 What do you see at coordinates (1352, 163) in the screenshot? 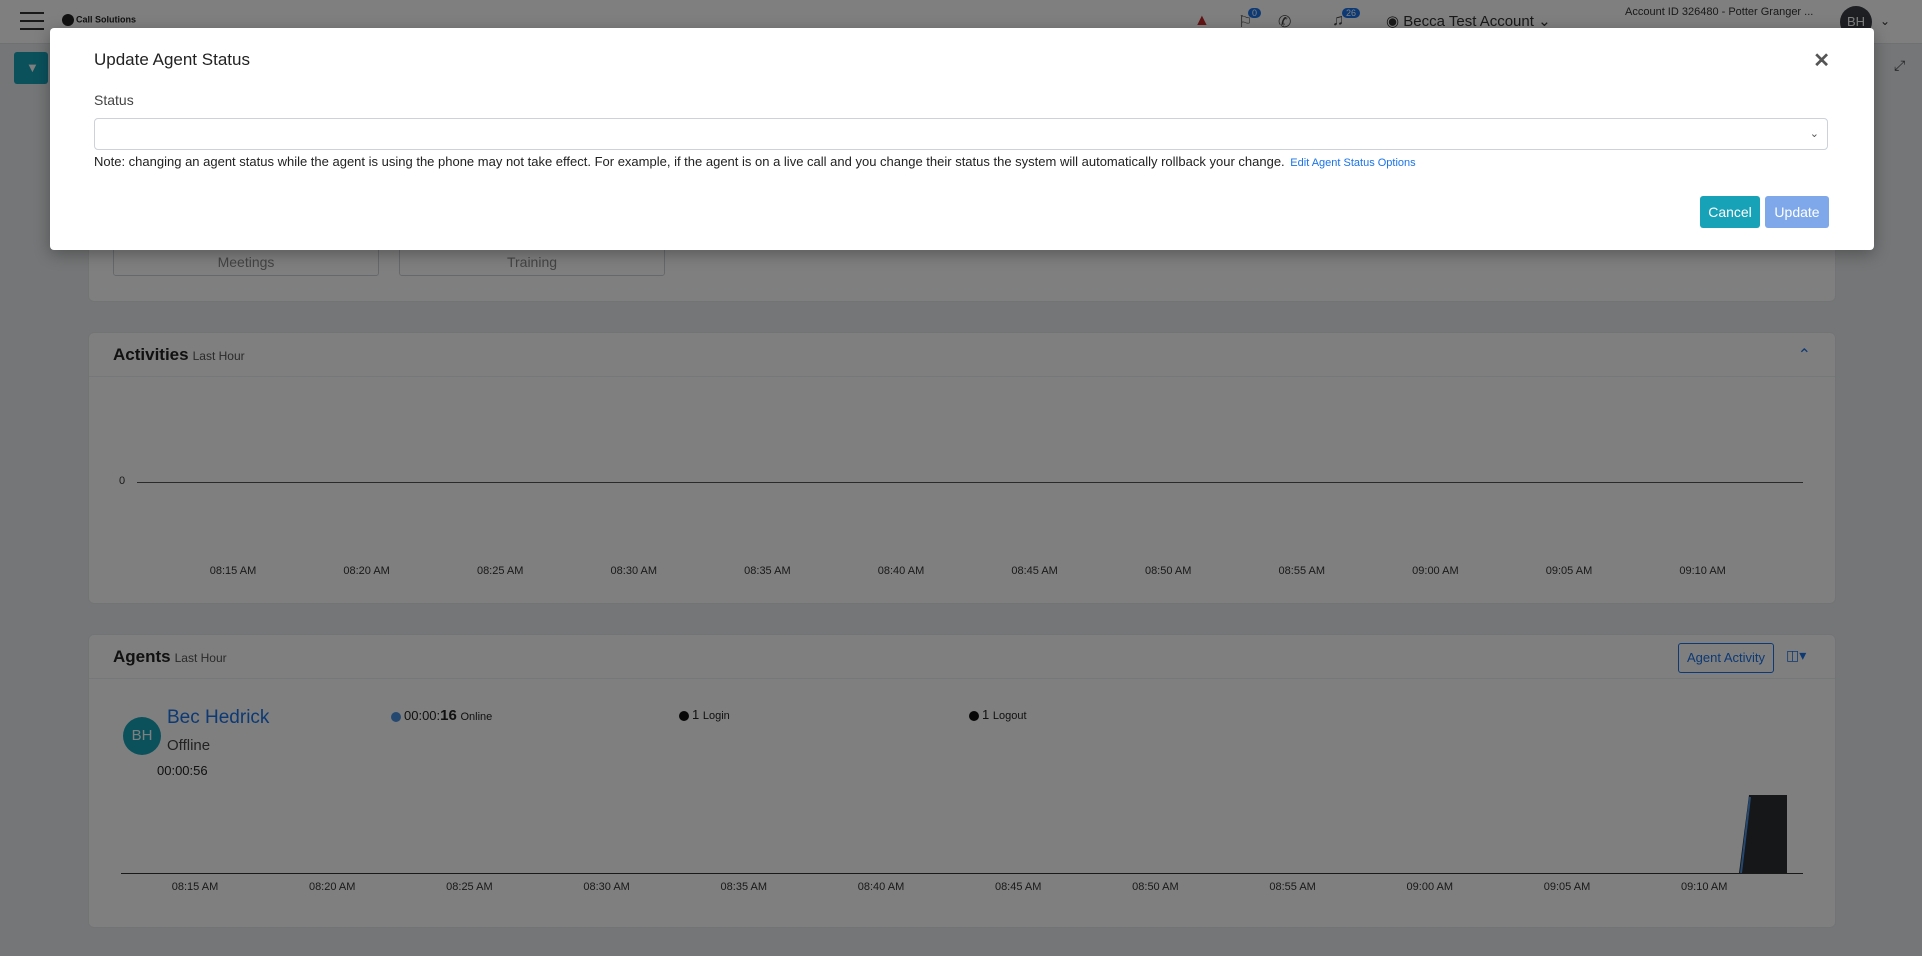
I see `edit-agent-status-options-link: Edit Agent Status Options` at bounding box center [1352, 163].